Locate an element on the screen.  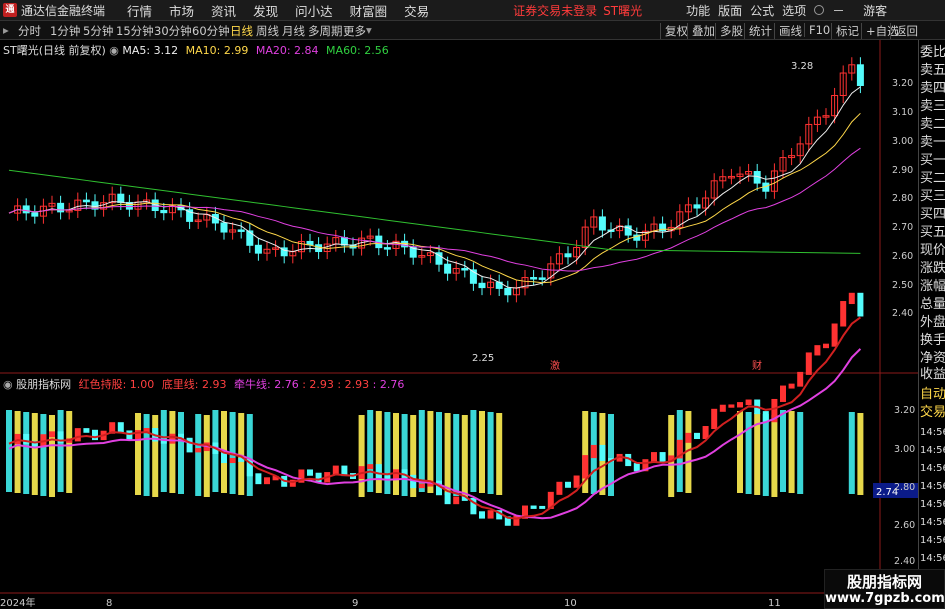
ind-value-3: : 2.93 is located at coordinates (318, 384).